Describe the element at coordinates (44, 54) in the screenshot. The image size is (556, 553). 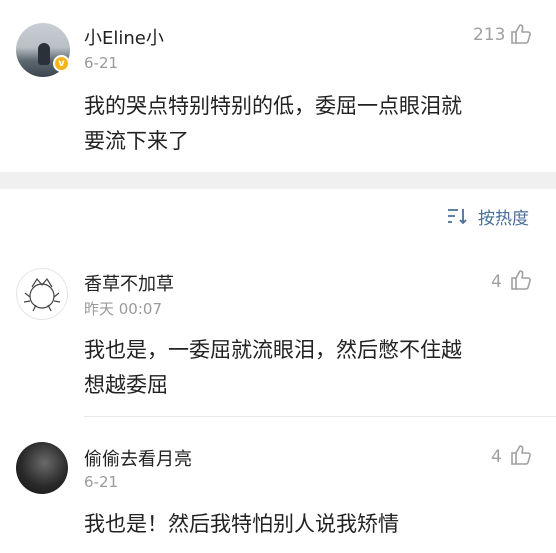
I see `avatar-figure` at that location.